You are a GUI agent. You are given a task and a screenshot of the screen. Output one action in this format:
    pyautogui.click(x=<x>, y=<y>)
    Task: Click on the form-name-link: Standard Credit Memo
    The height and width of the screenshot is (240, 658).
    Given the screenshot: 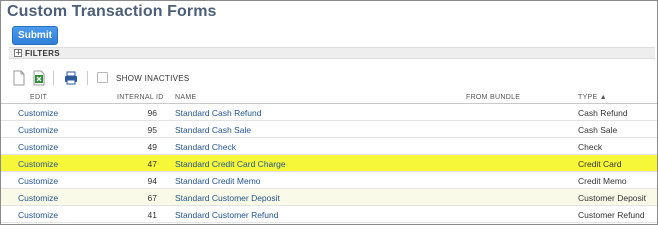 What is the action you would take?
    pyautogui.click(x=218, y=181)
    